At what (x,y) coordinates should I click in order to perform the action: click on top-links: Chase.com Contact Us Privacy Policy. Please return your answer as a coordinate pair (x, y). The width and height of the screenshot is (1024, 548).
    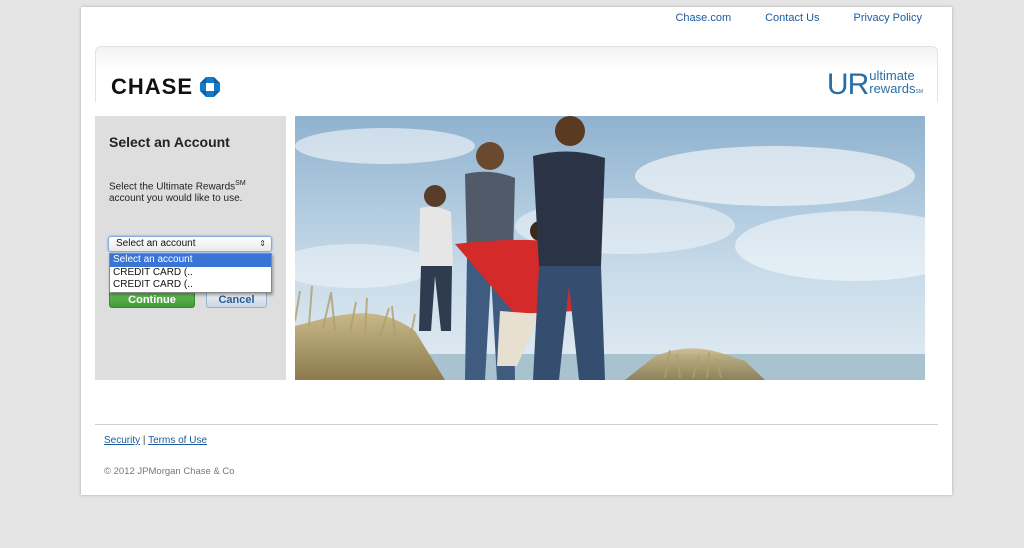
    Looking at the image, I should click on (781, 18).